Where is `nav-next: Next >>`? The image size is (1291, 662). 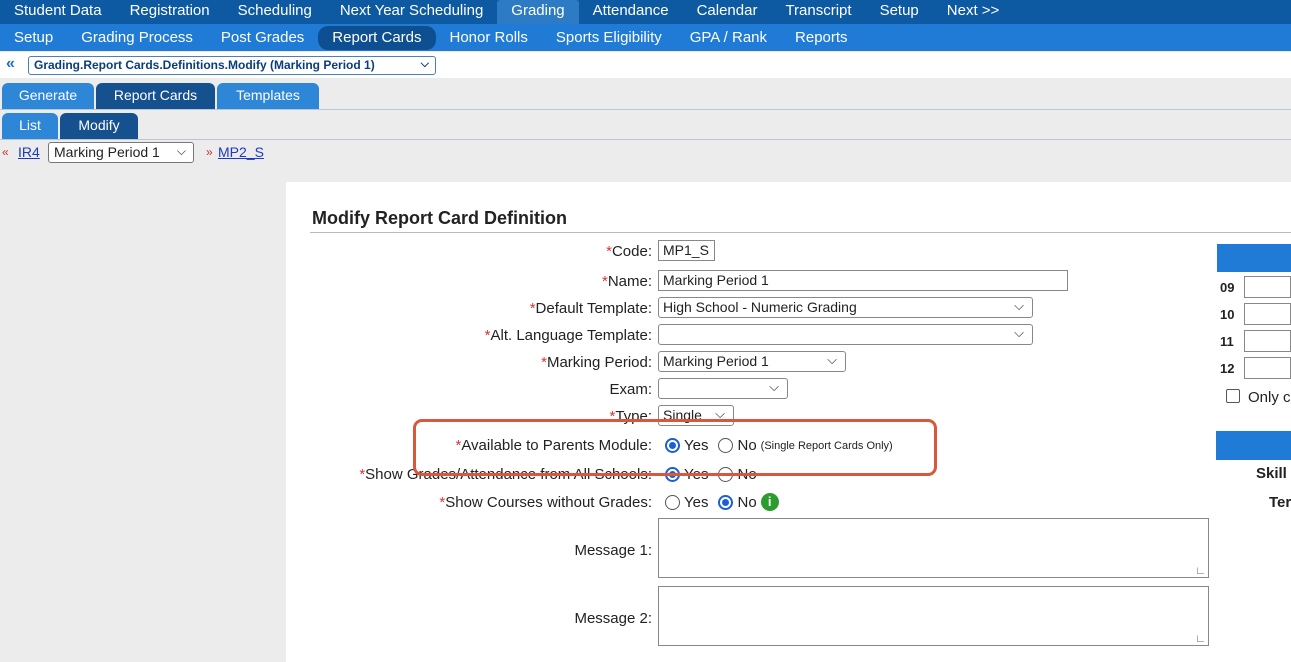 nav-next: Next >> is located at coordinates (973, 12).